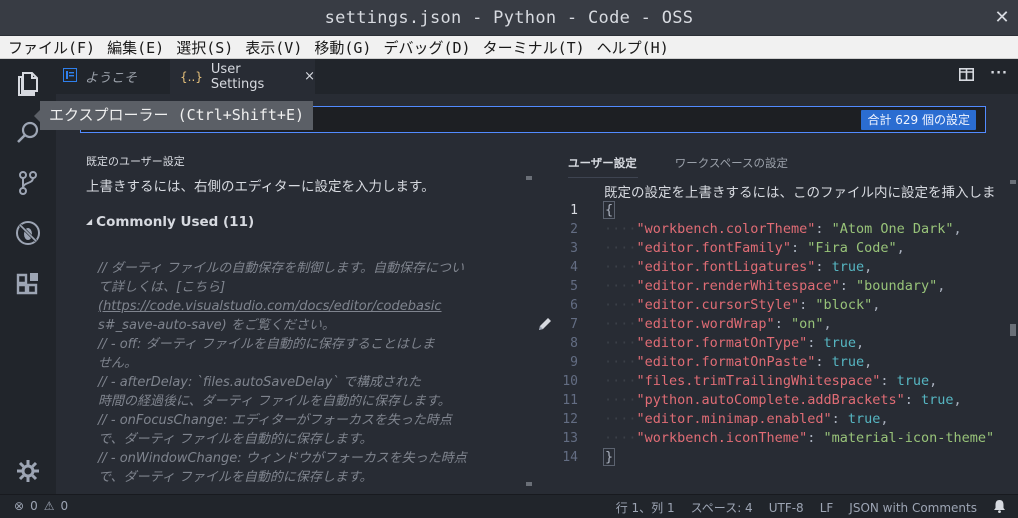 The image size is (1018, 518). Describe the element at coordinates (274, 401) in the screenshot. I see `comment-line: 時間の経過後に、ダーティ ファイルを自動的に保存します。` at that location.